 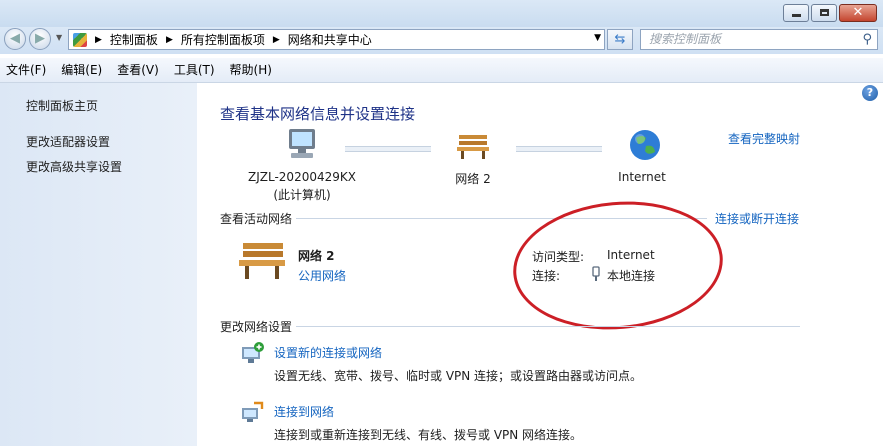 I want to click on maximize-button, so click(x=824, y=13).